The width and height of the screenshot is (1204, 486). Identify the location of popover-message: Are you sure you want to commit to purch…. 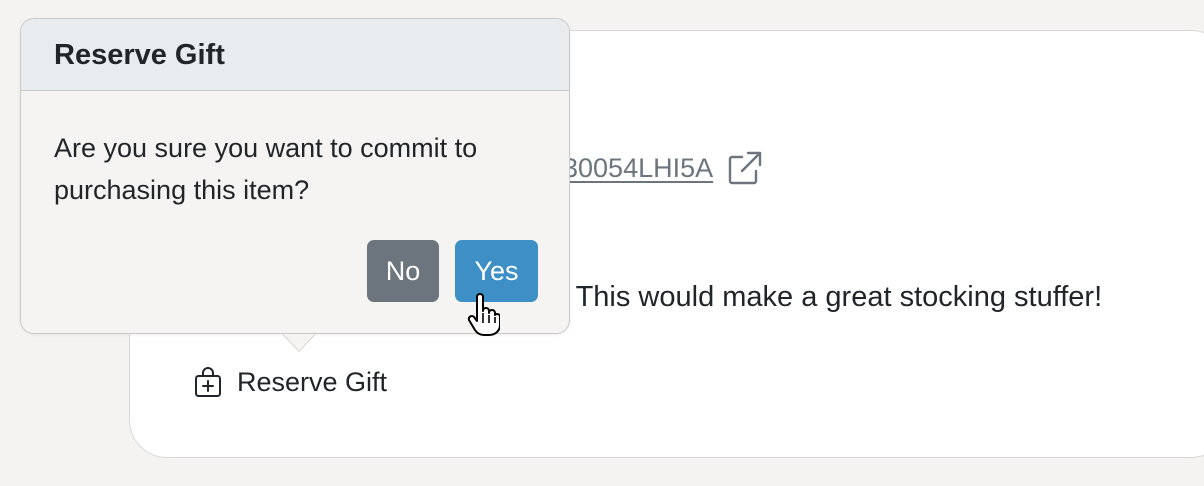
(266, 169).